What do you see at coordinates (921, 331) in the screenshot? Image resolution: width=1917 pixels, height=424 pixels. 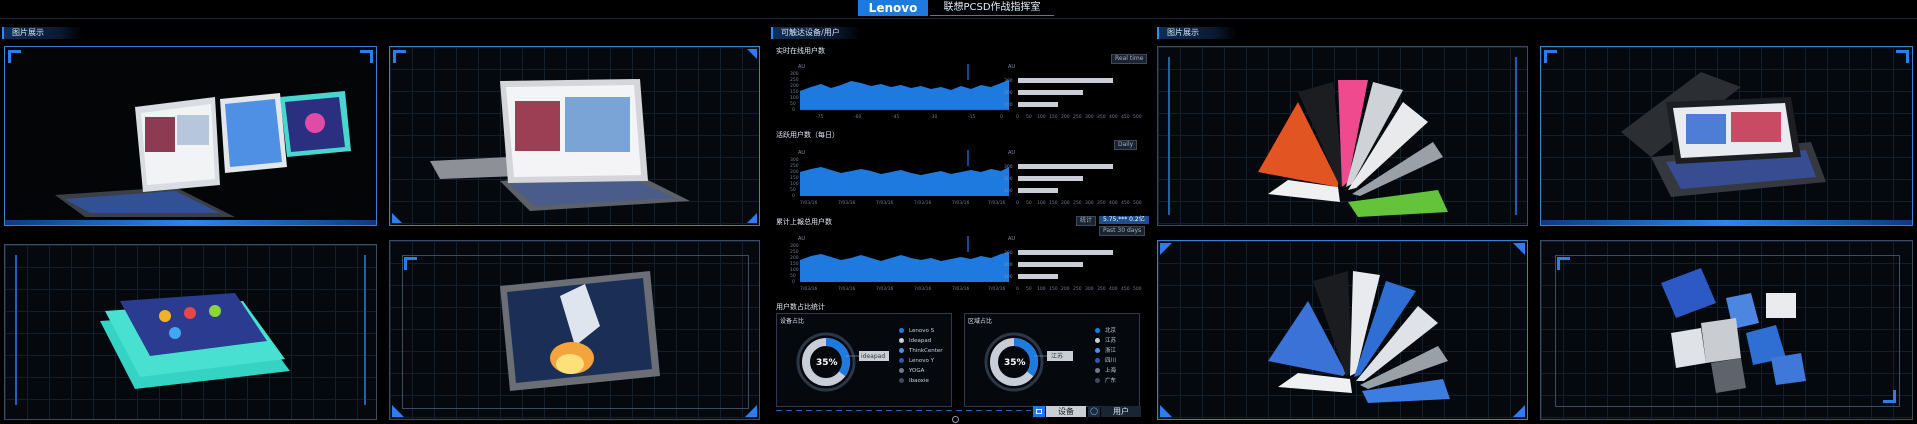 I see `legend-item: Lenovo S` at bounding box center [921, 331].